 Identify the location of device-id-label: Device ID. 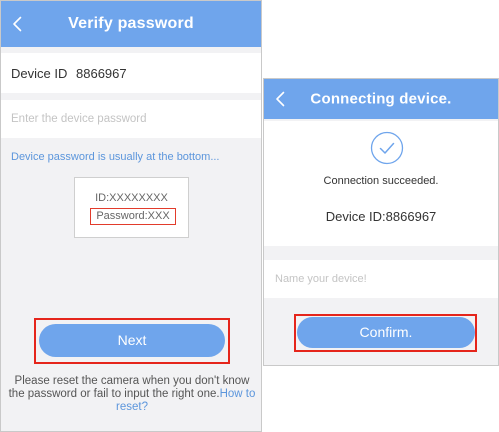
(39, 73).